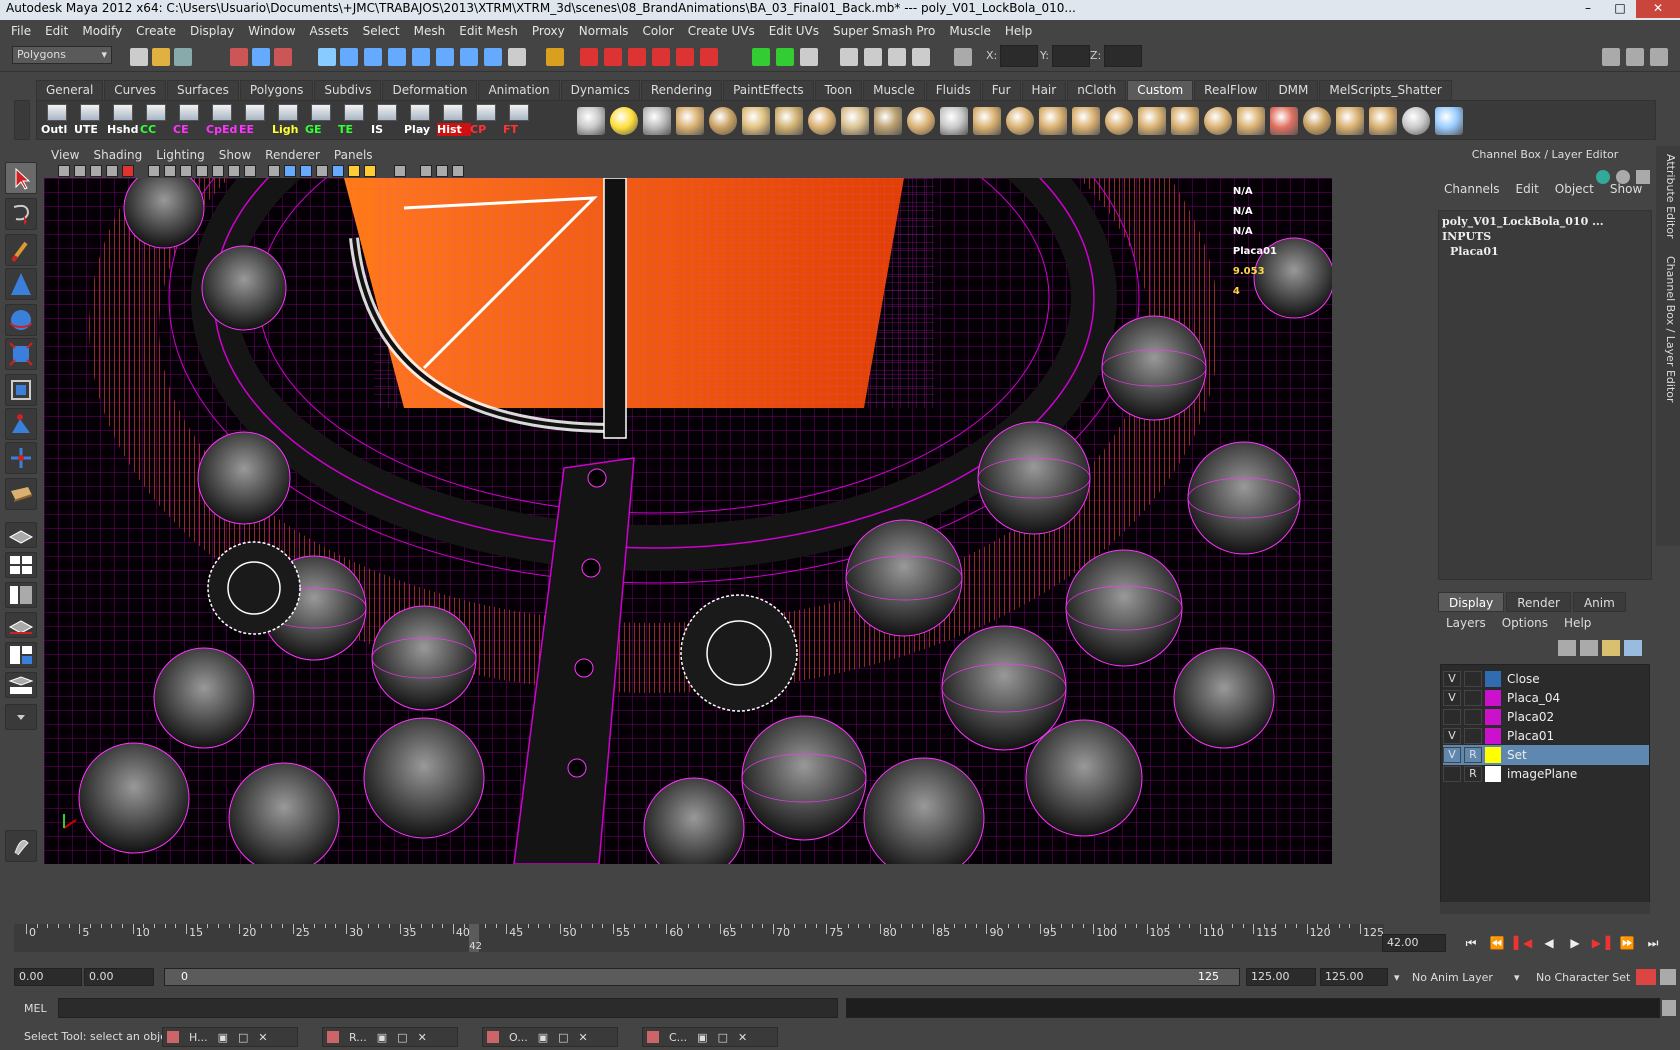  Describe the element at coordinates (1546, 717) in the screenshot. I see `layer-row-placa02: Placa02` at that location.